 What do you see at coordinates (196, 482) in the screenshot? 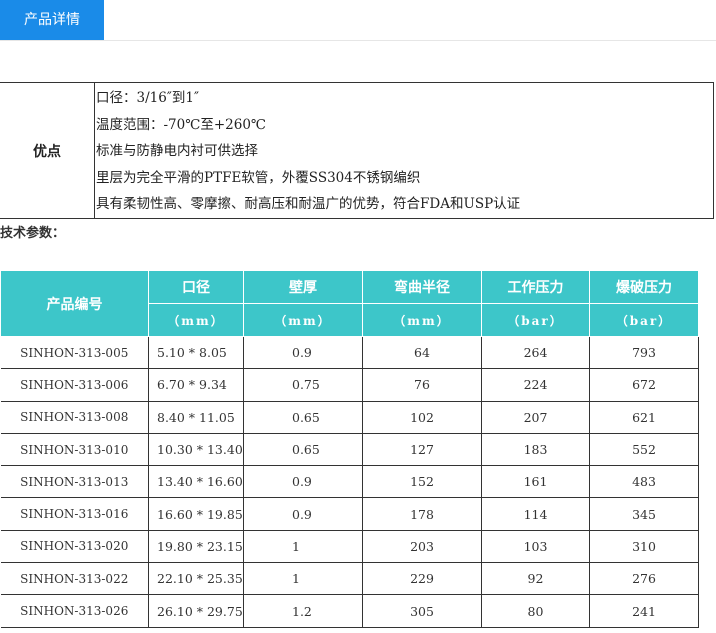
I see `cell-bore: 13.40 * 16.60` at bounding box center [196, 482].